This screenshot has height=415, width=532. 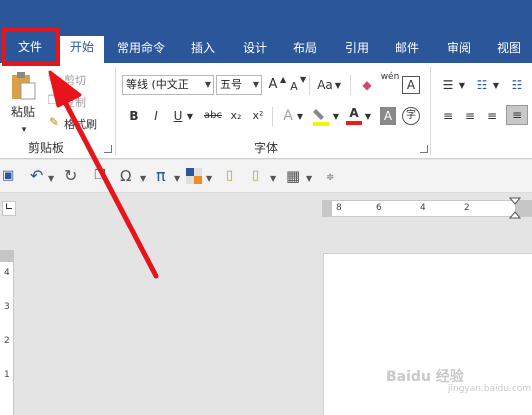 I want to click on omega-icon: Ω, so click(x=125, y=176).